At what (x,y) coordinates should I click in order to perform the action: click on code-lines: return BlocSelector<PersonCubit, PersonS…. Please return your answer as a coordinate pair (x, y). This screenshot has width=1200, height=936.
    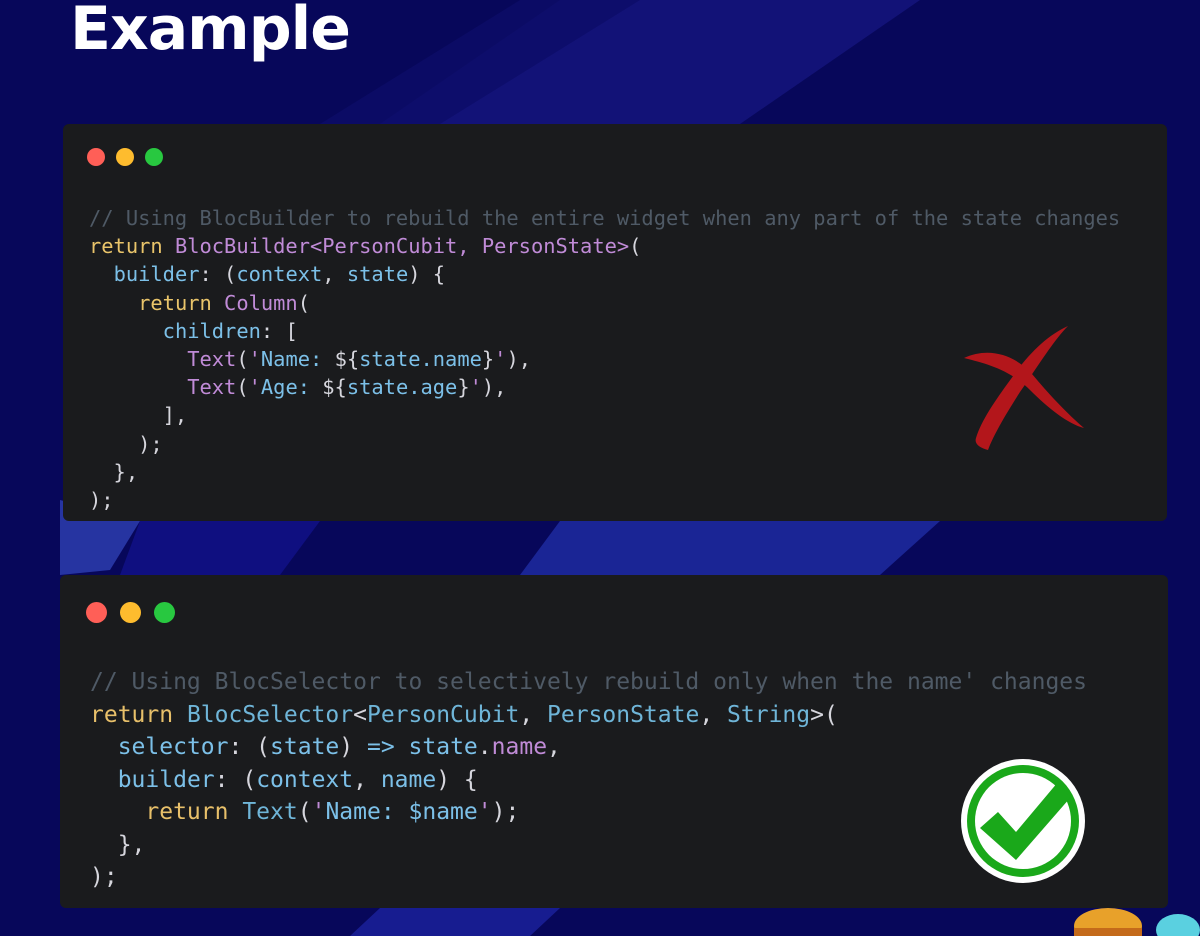
    Looking at the image, I should click on (464, 796).